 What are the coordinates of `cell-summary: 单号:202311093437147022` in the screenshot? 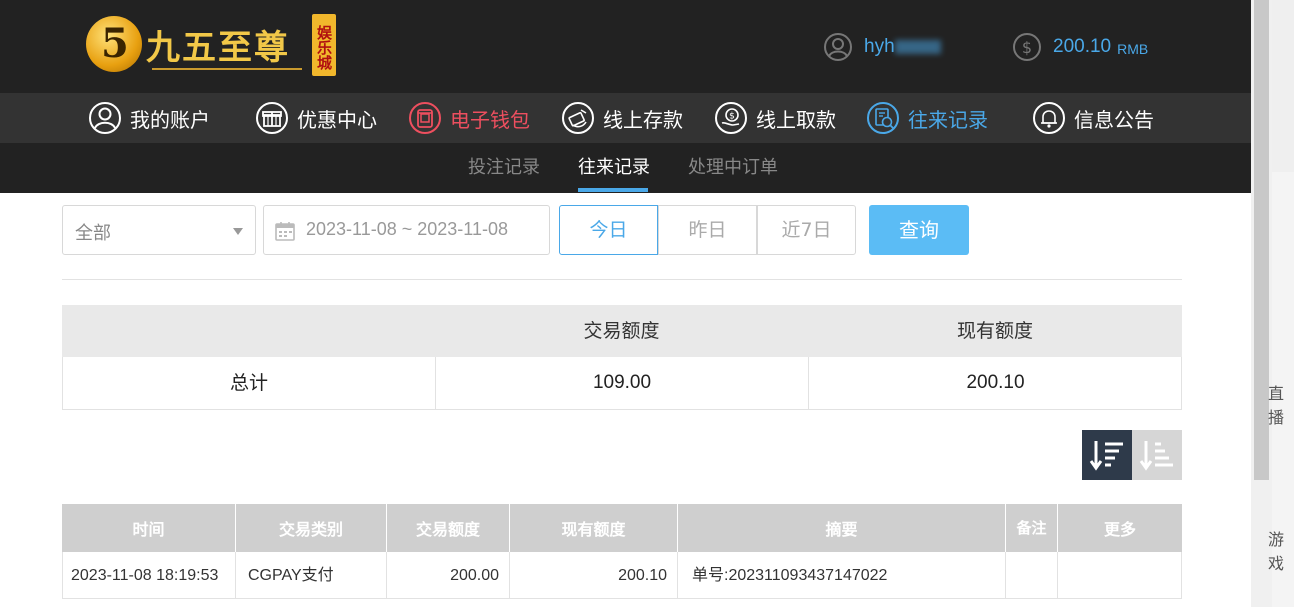 It's located at (842, 575).